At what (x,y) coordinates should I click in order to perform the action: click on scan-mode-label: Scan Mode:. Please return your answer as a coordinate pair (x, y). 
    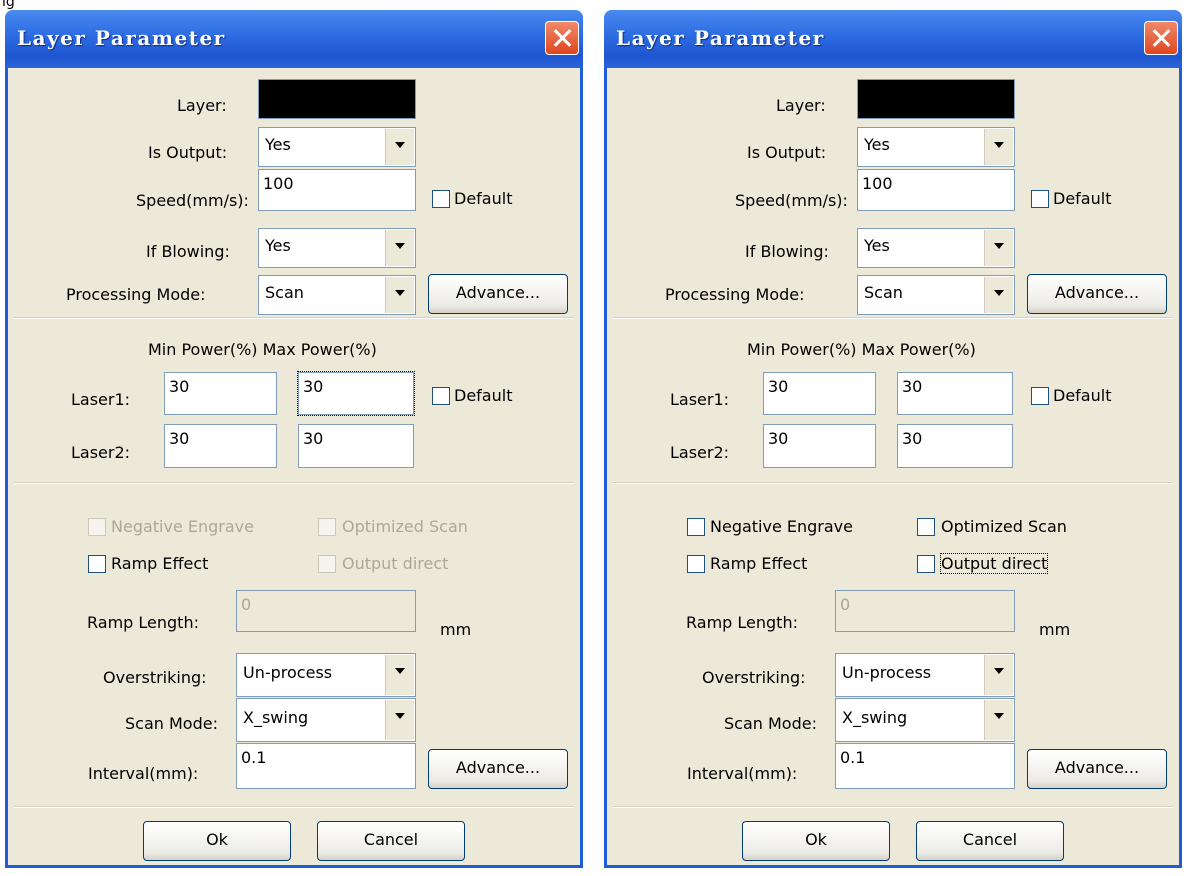
    Looking at the image, I should click on (770, 723).